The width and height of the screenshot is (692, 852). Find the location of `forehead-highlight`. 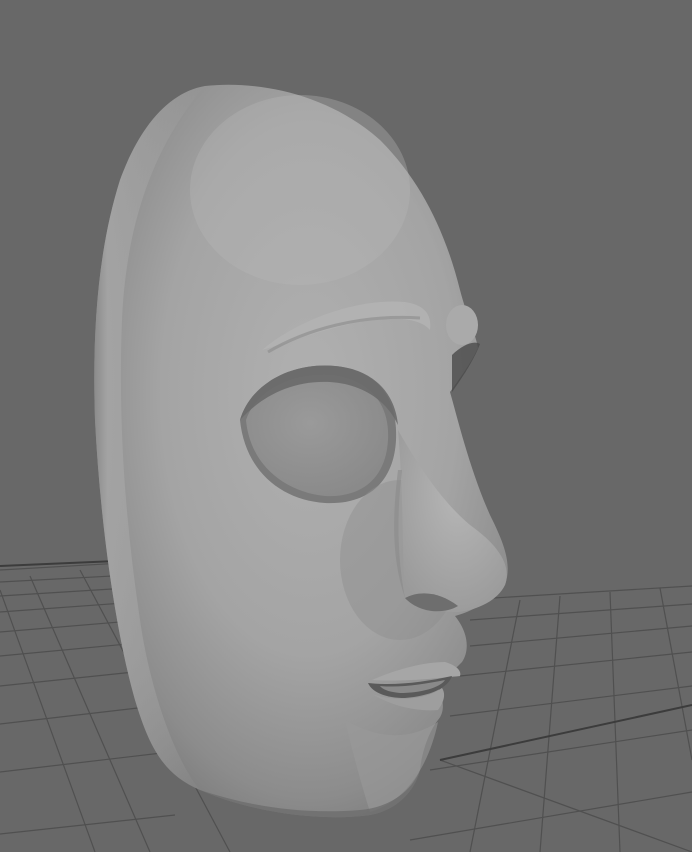

forehead-highlight is located at coordinates (300, 190).